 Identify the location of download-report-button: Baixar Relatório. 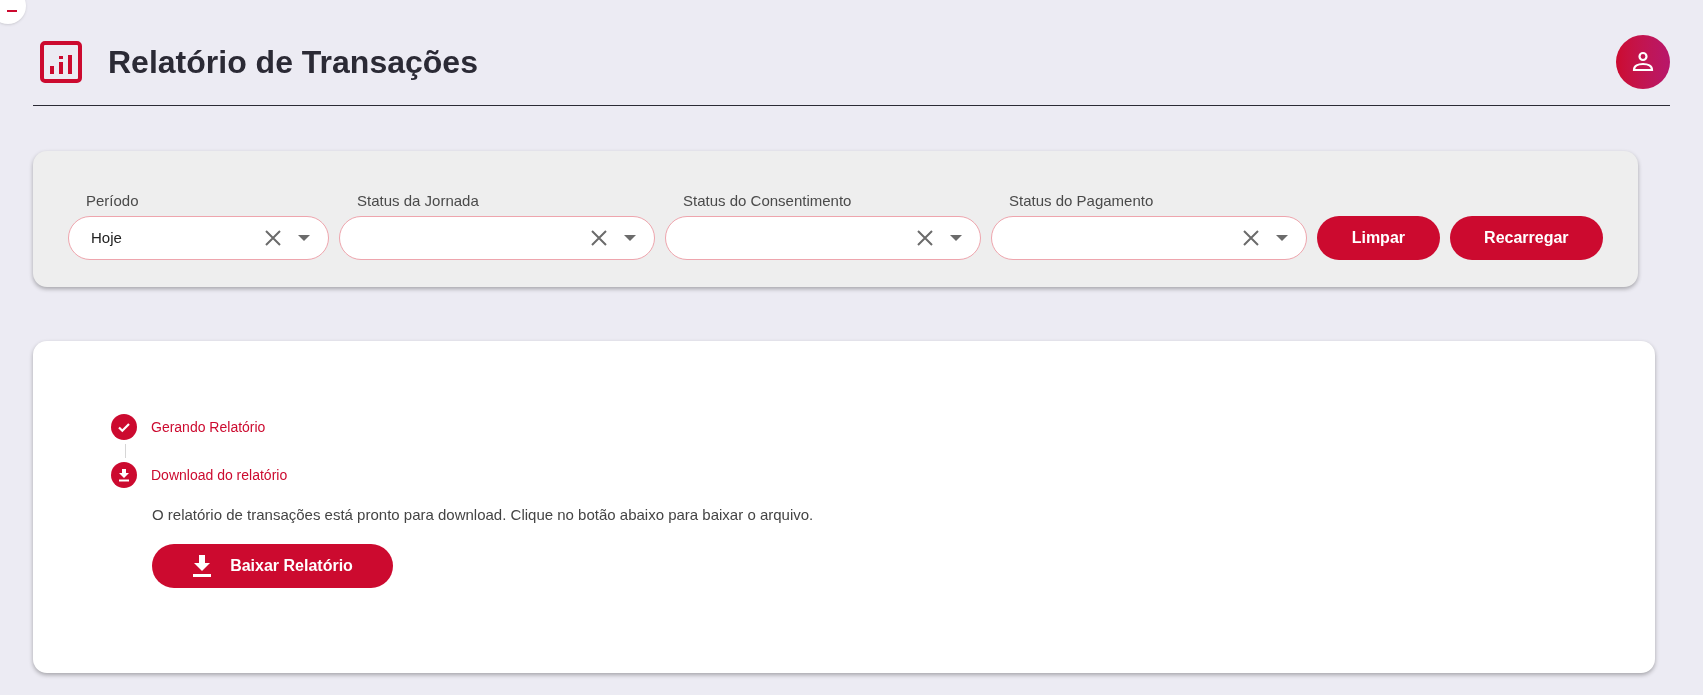
(272, 565).